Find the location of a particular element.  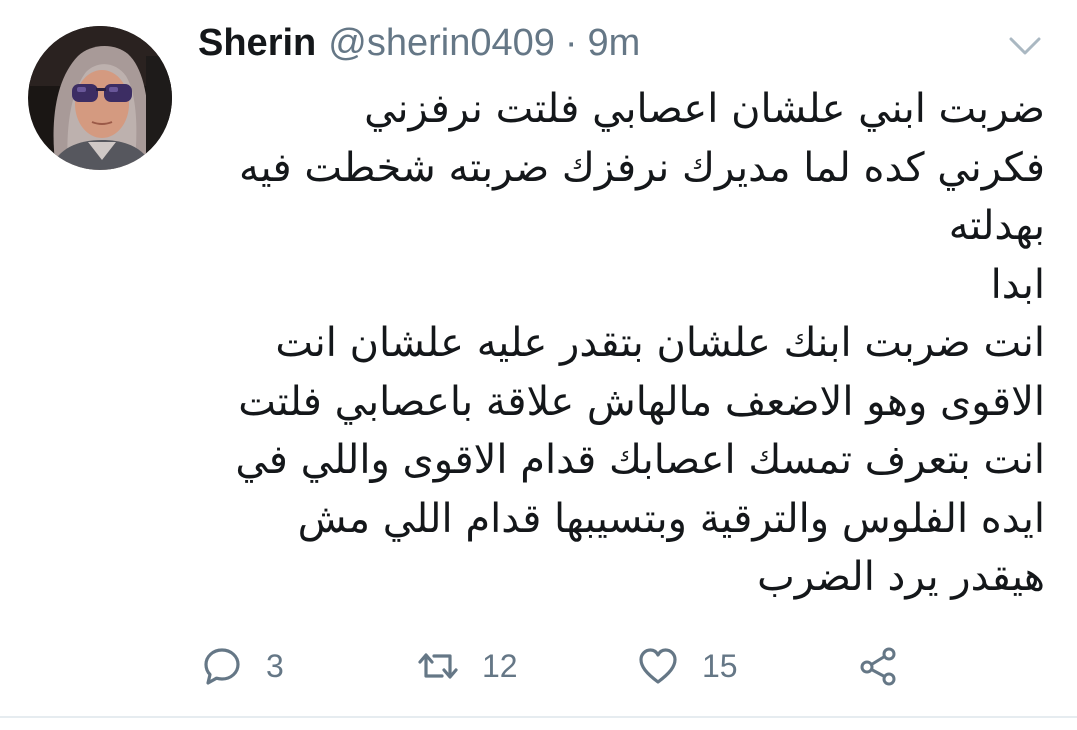

reply-icon is located at coordinates (222, 666).